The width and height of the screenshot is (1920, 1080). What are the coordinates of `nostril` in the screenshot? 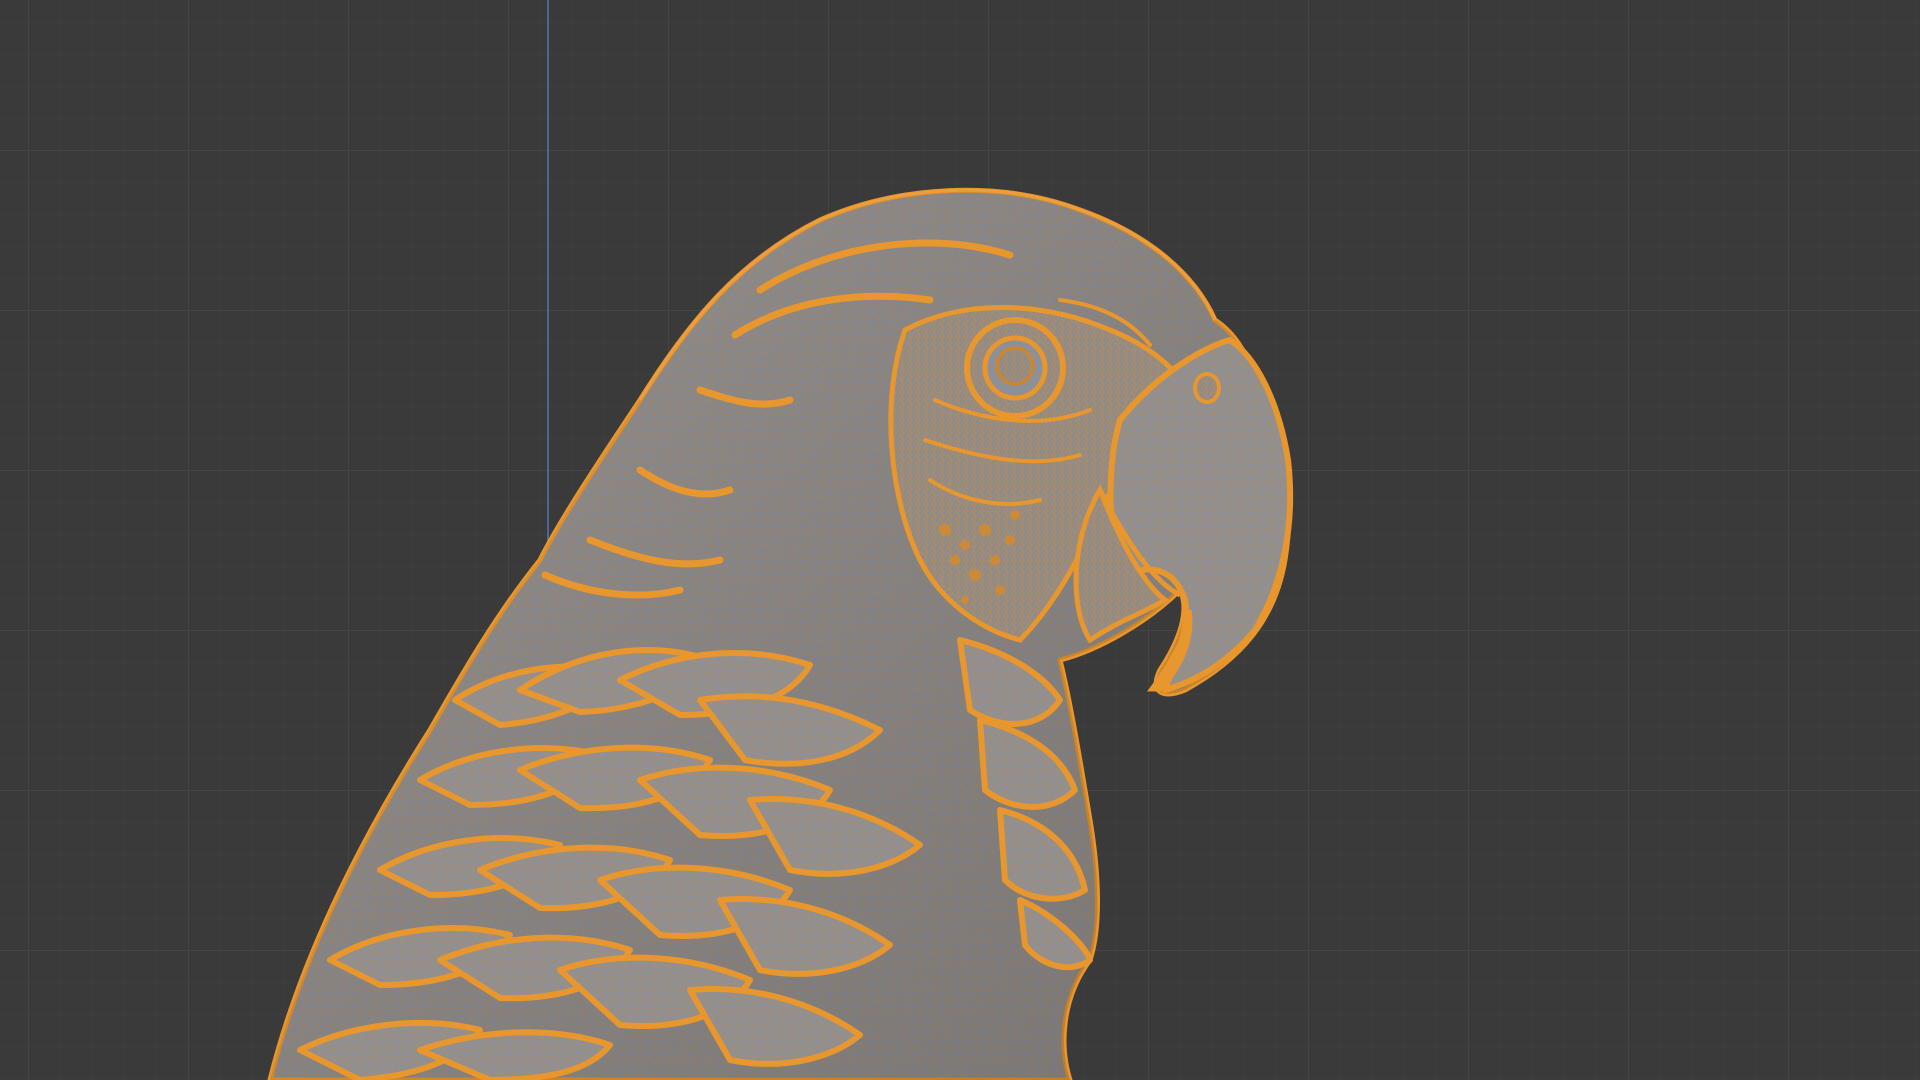 It's located at (1207, 388).